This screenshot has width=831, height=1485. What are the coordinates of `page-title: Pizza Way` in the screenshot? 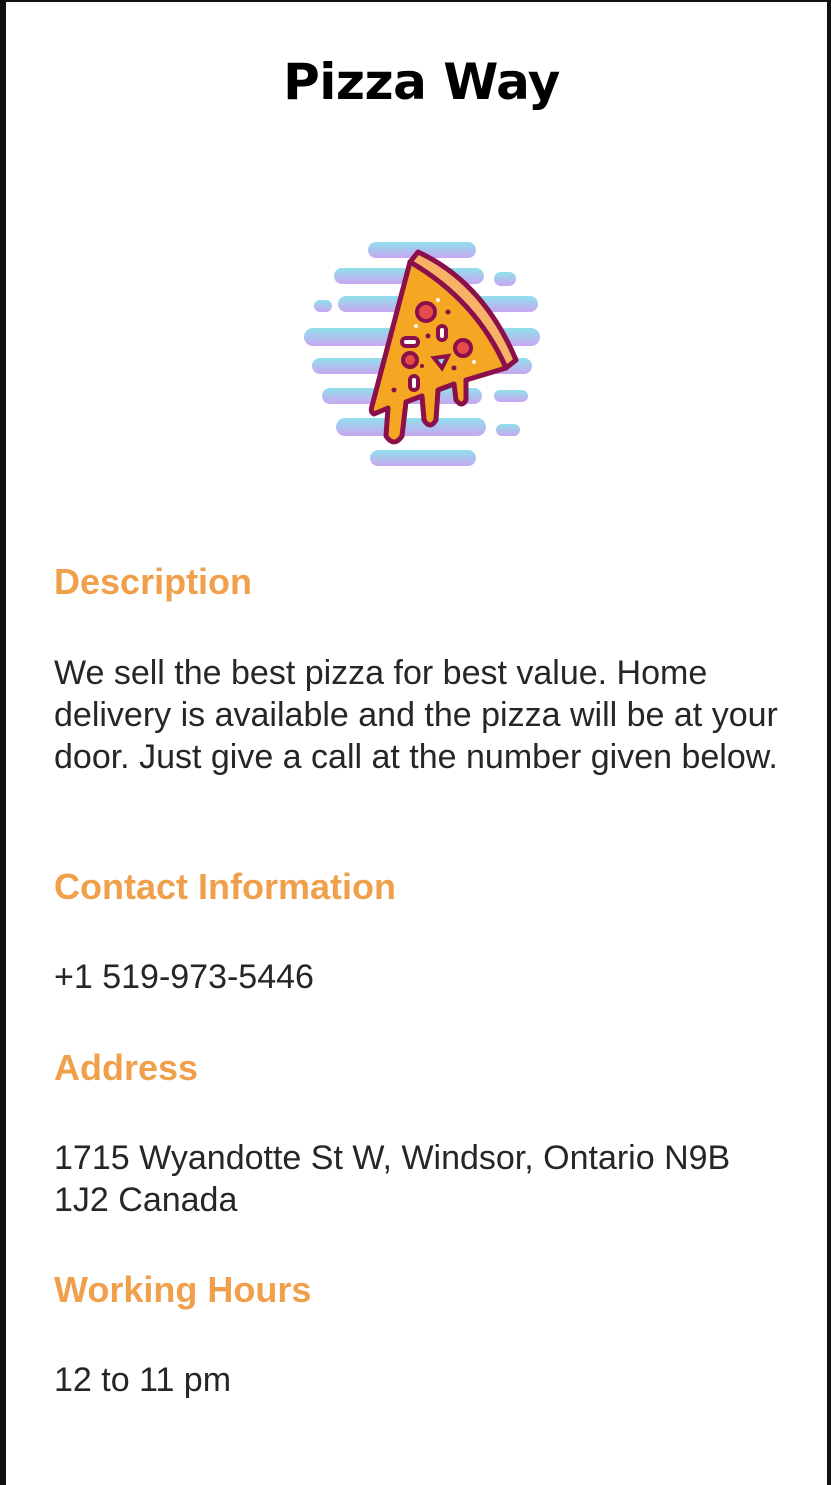 It's located at (421, 82).